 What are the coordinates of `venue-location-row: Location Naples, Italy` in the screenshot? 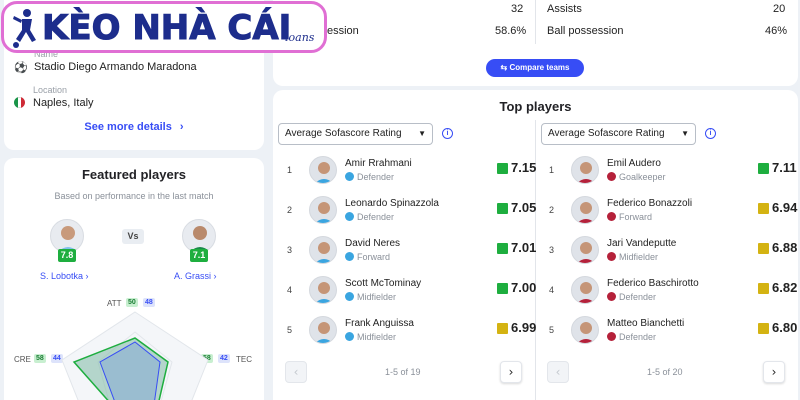 It's located at (54, 97).